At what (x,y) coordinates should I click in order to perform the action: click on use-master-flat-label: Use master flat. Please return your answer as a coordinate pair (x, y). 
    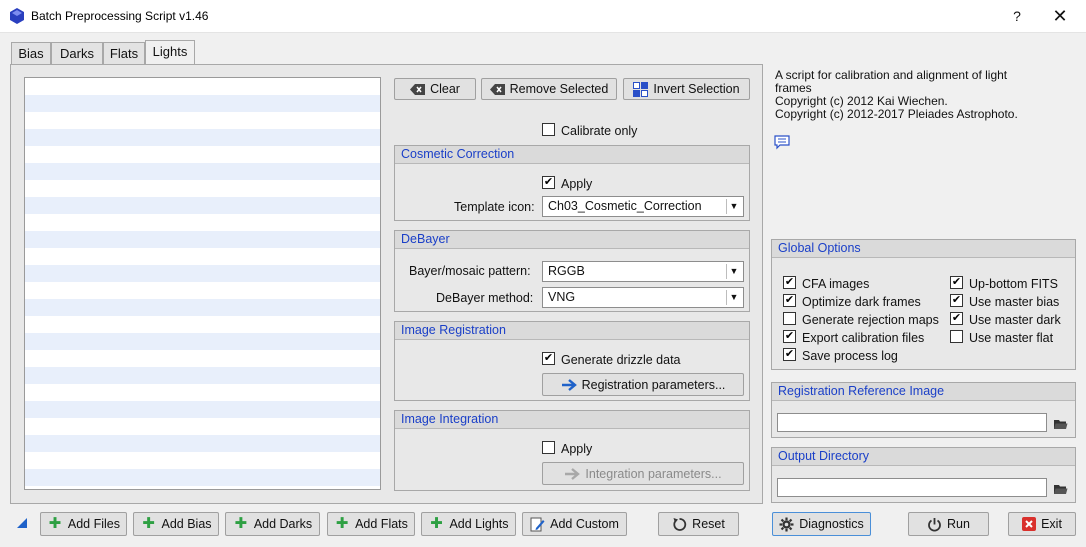
    Looking at the image, I should click on (1011, 338).